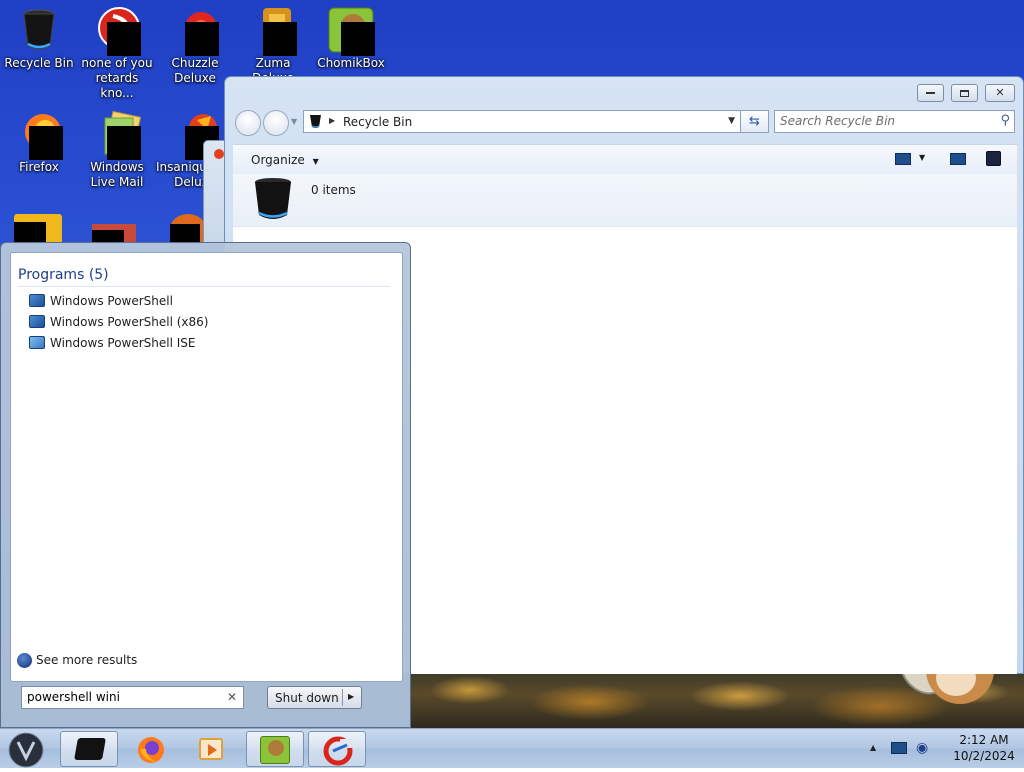  I want to click on minimize-icon, so click(930, 93).